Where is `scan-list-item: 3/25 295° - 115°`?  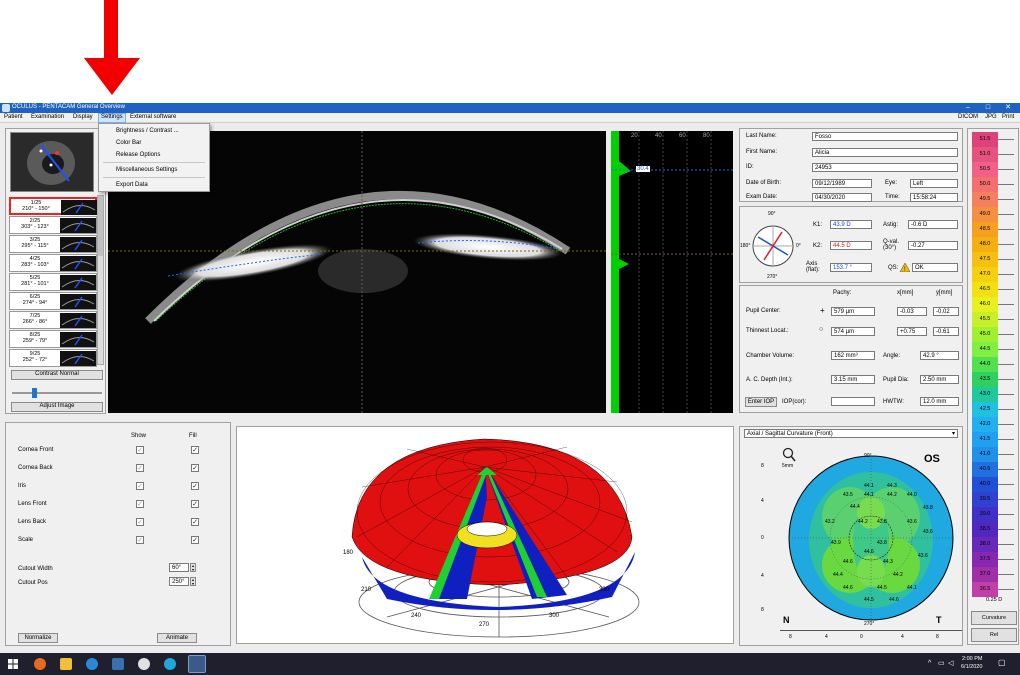
scan-list-item: 3/25 295° - 115° is located at coordinates (53, 244).